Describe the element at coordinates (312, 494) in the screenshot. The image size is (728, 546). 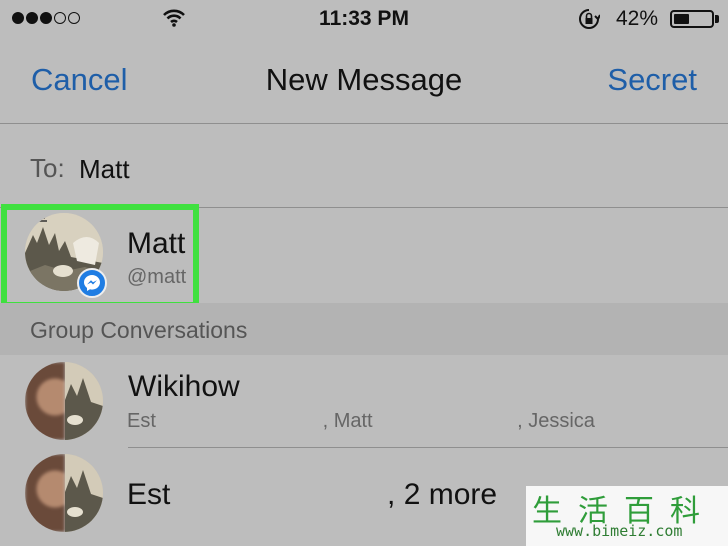
I see `conversation-title: Est , 2 more` at that location.